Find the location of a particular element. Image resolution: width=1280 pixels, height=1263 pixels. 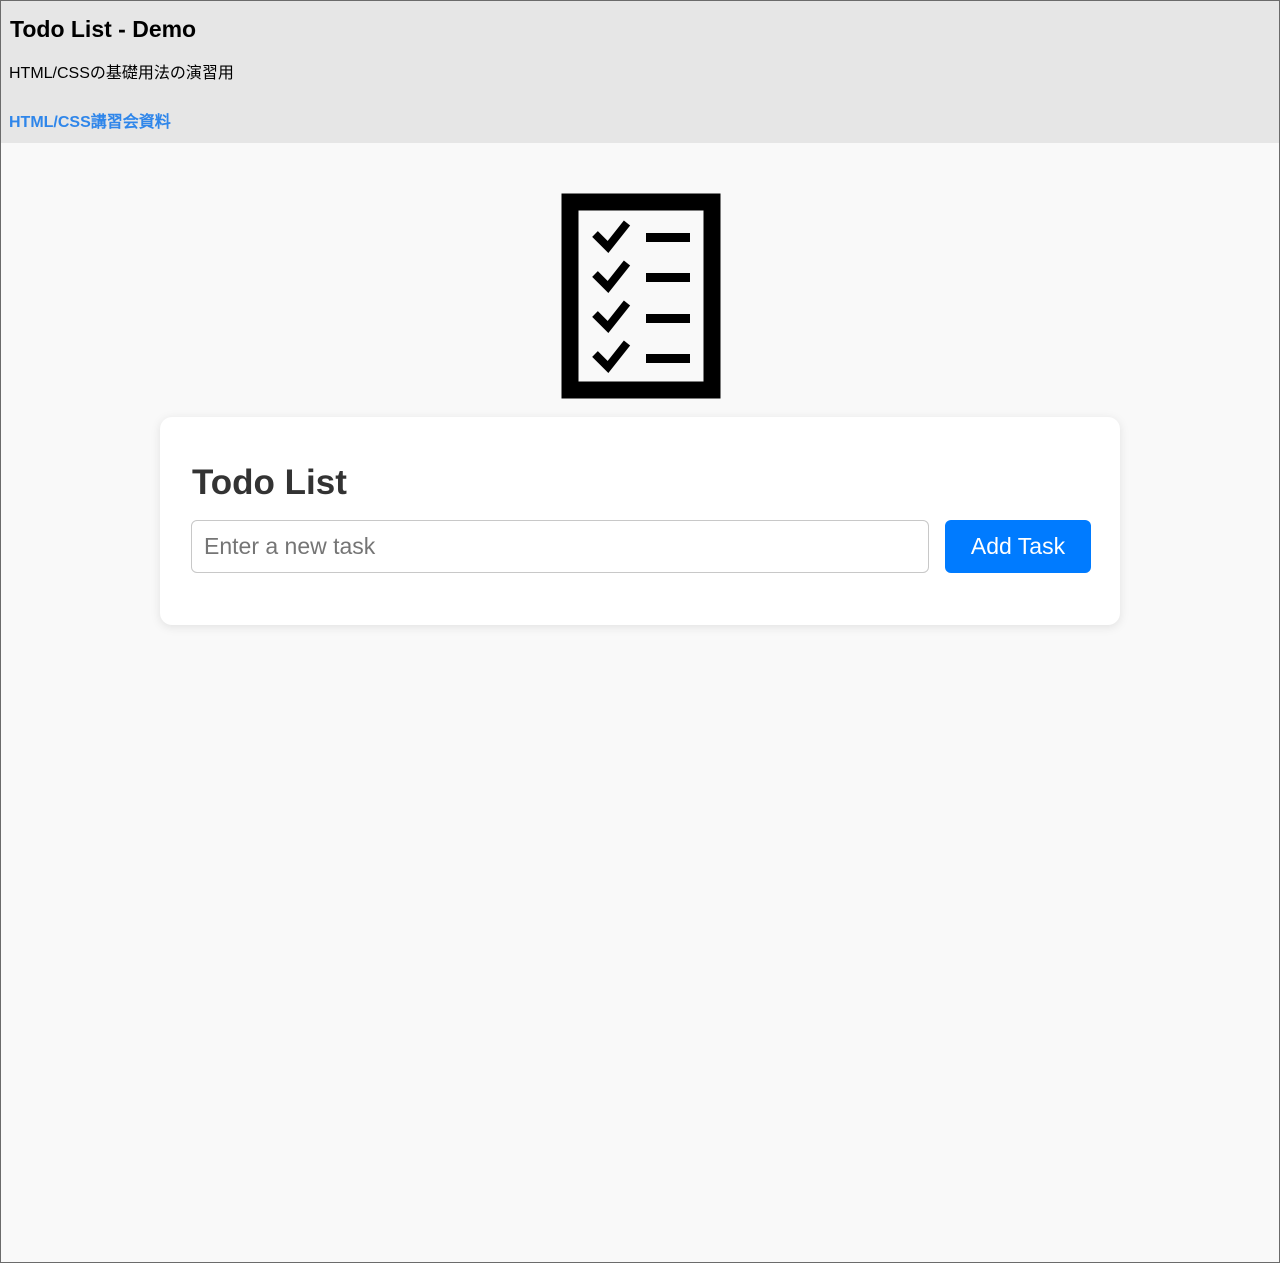

add-task-button: Add Task is located at coordinates (1018, 546).